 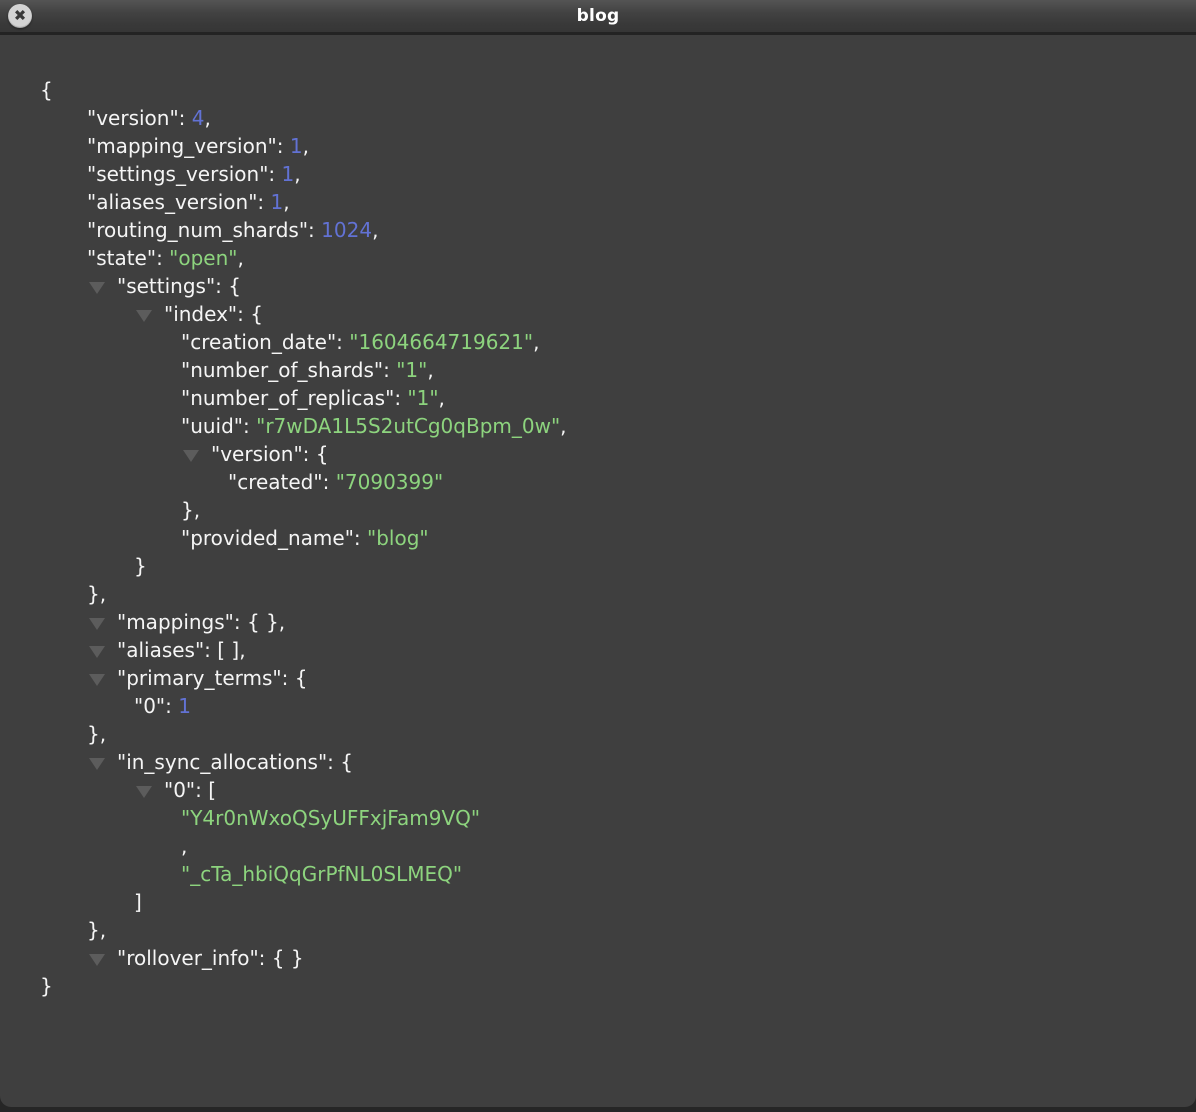 What do you see at coordinates (598, 398) in the screenshot?
I see `json-line: "number_of_replicas": "1",` at bounding box center [598, 398].